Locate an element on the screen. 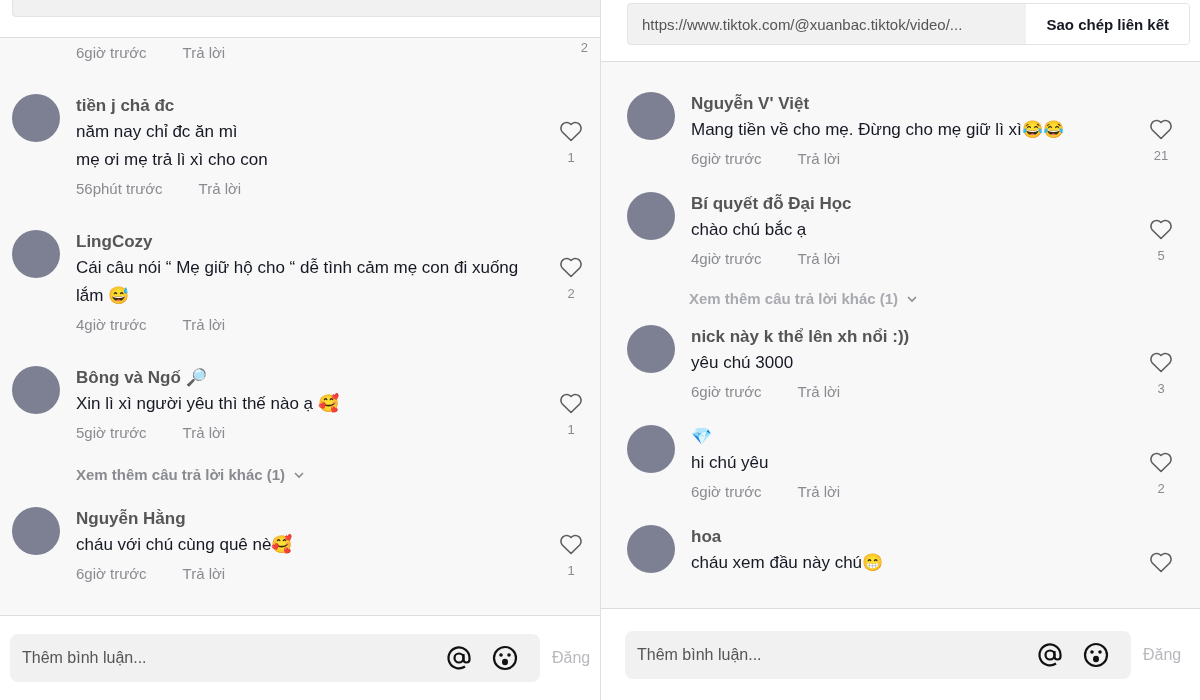 This screenshot has height=700, width=1200. comment-text: Cái câu nói “ Mẹ giữ hộ cho “ dễ tình cảm mẹ con đi xuống lắm 😅 is located at coordinates (298, 282).